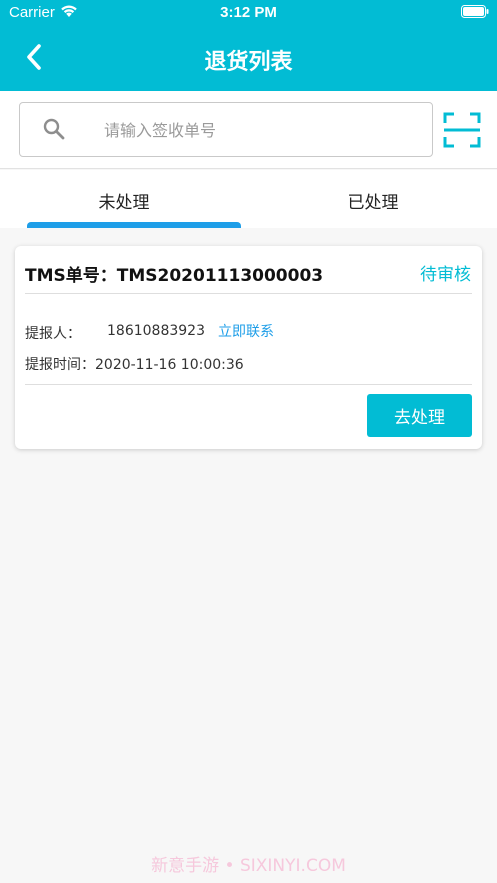 This screenshot has height=883, width=497. What do you see at coordinates (54, 129) in the screenshot?
I see `search-icon` at bounding box center [54, 129].